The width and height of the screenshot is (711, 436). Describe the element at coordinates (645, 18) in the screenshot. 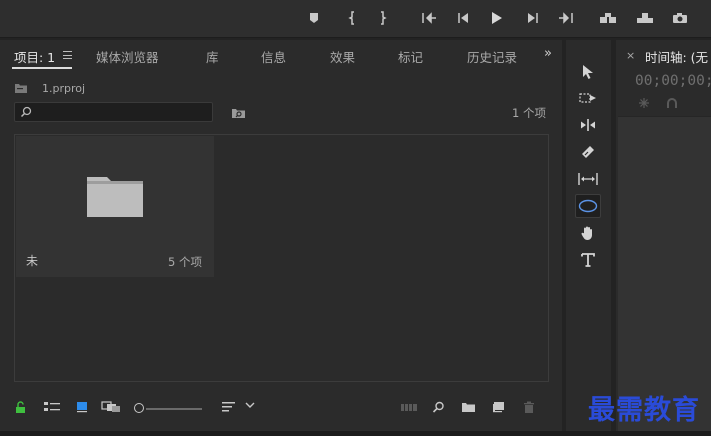

I see `overwrite-button` at that location.